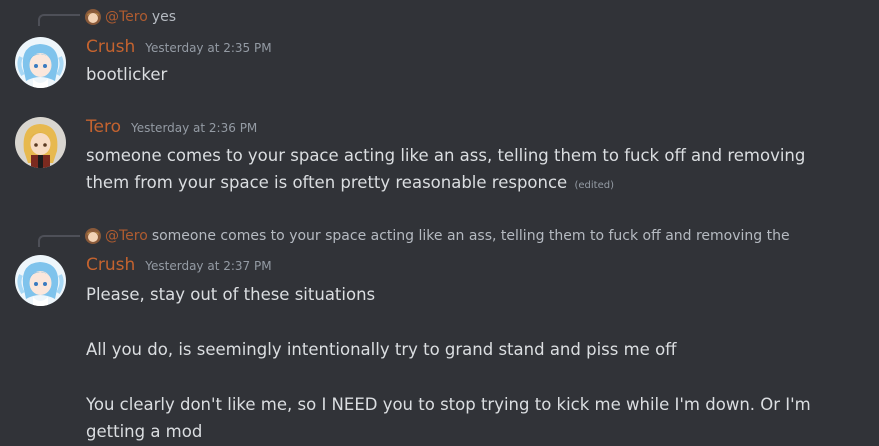  What do you see at coordinates (103, 127) in the screenshot?
I see `username: Tero` at bounding box center [103, 127].